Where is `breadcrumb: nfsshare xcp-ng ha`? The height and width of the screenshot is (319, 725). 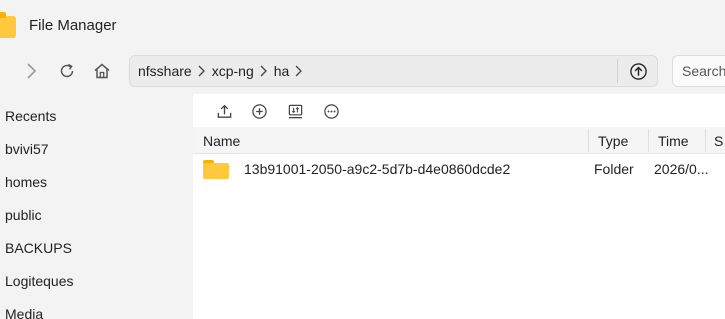
breadcrumb: nfsshare xcp-ng ha is located at coordinates (222, 71).